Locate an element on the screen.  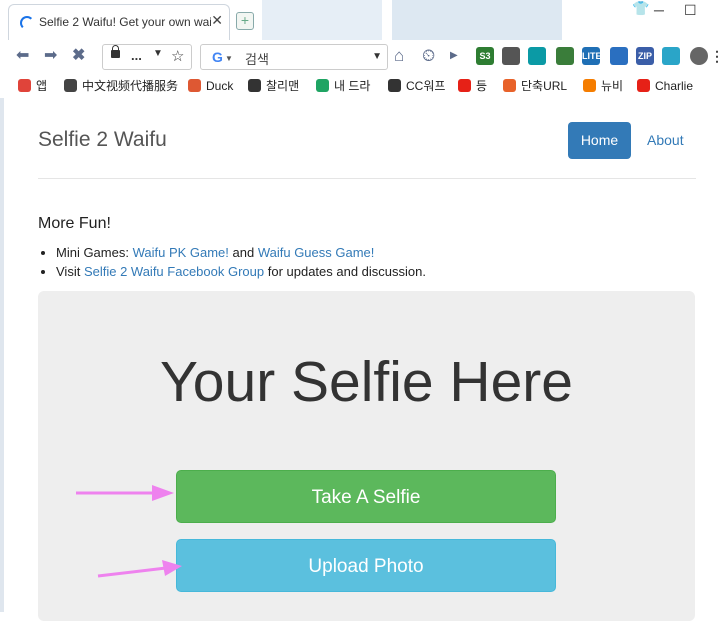
globe-icon is located at coordinates (70, 85).